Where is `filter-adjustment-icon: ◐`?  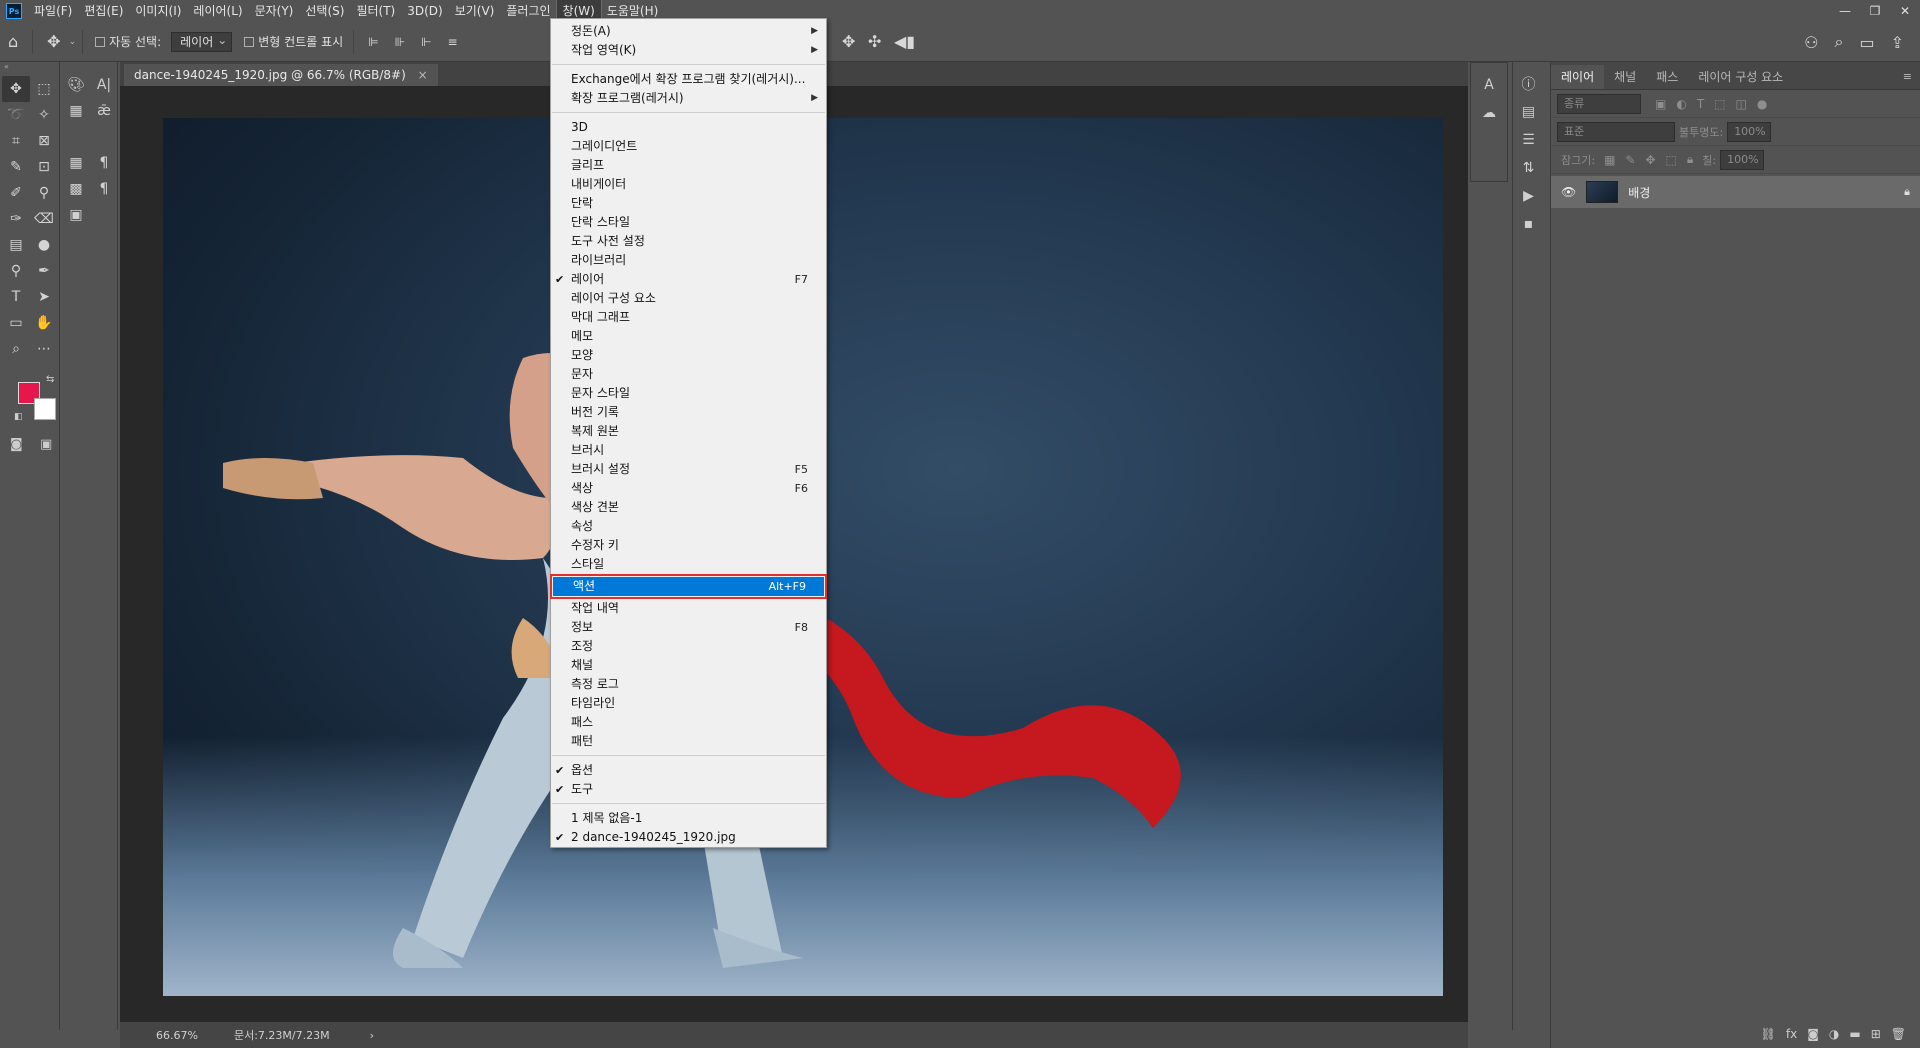
filter-adjustment-icon: ◐ is located at coordinates (1681, 104).